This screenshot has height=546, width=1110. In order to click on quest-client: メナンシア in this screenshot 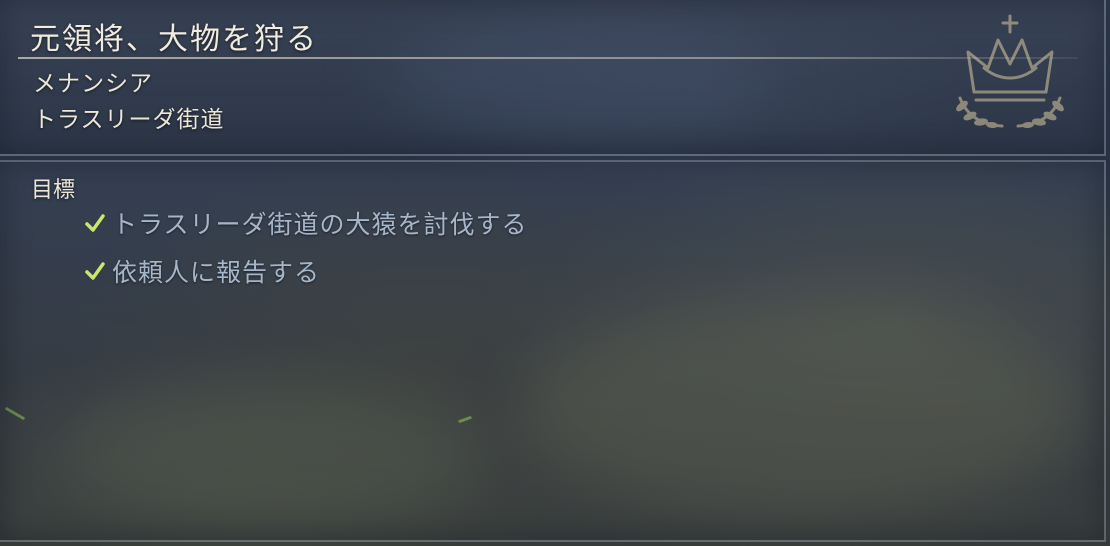, I will do `click(93, 84)`.